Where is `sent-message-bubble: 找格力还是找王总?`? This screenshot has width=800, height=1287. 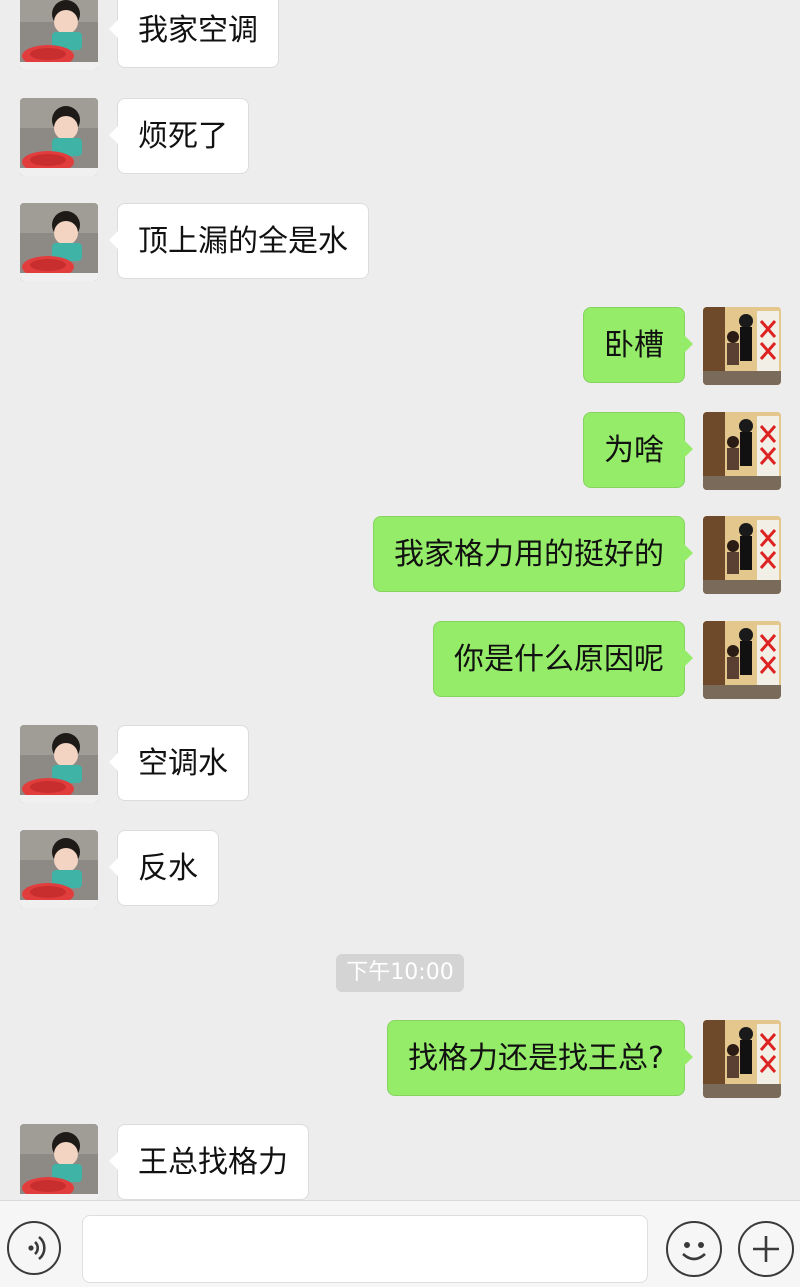 sent-message-bubble: 找格力还是找王总? is located at coordinates (540, 1058).